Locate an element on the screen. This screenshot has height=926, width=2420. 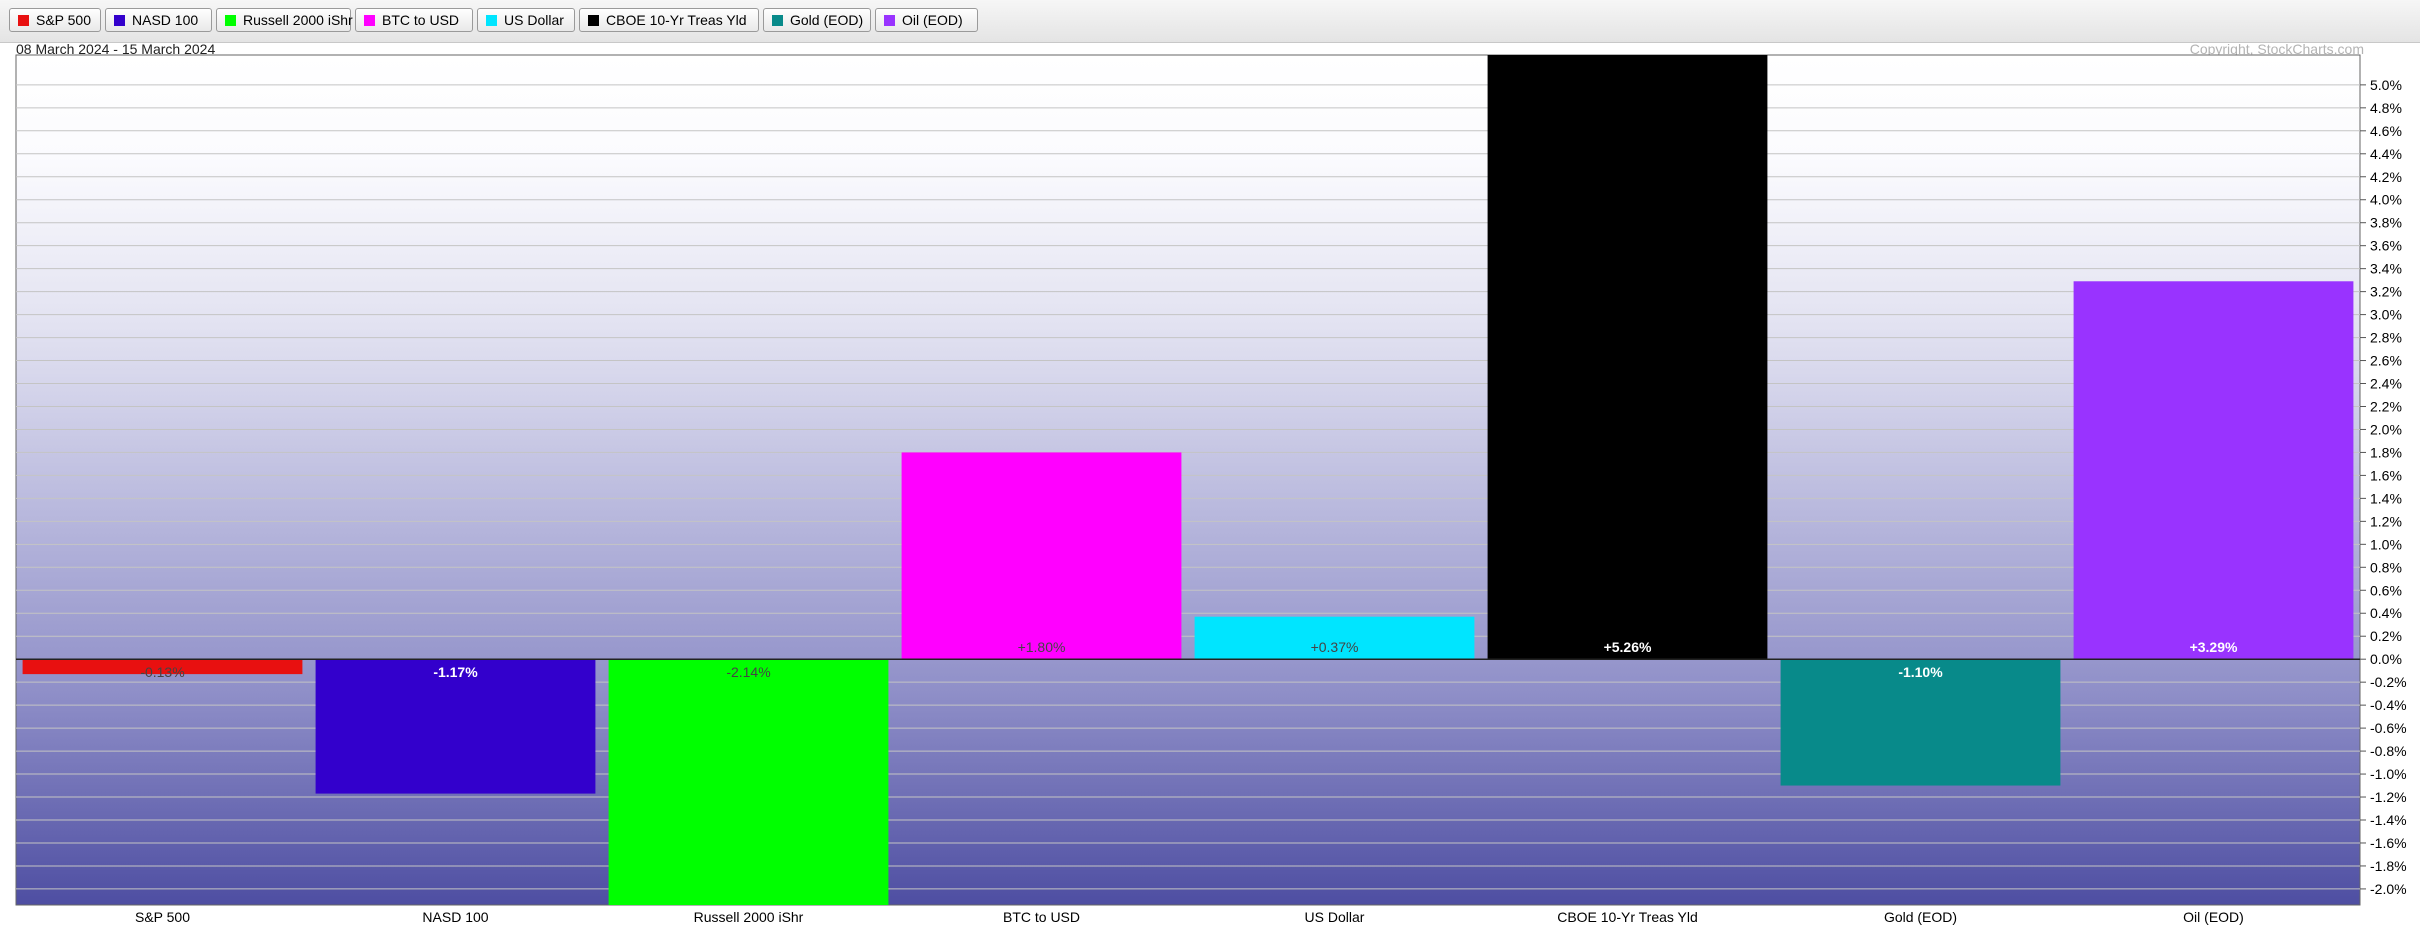
x-tick-label: CBOE 10-Yr Treas Yld is located at coordinates (1627, 917).